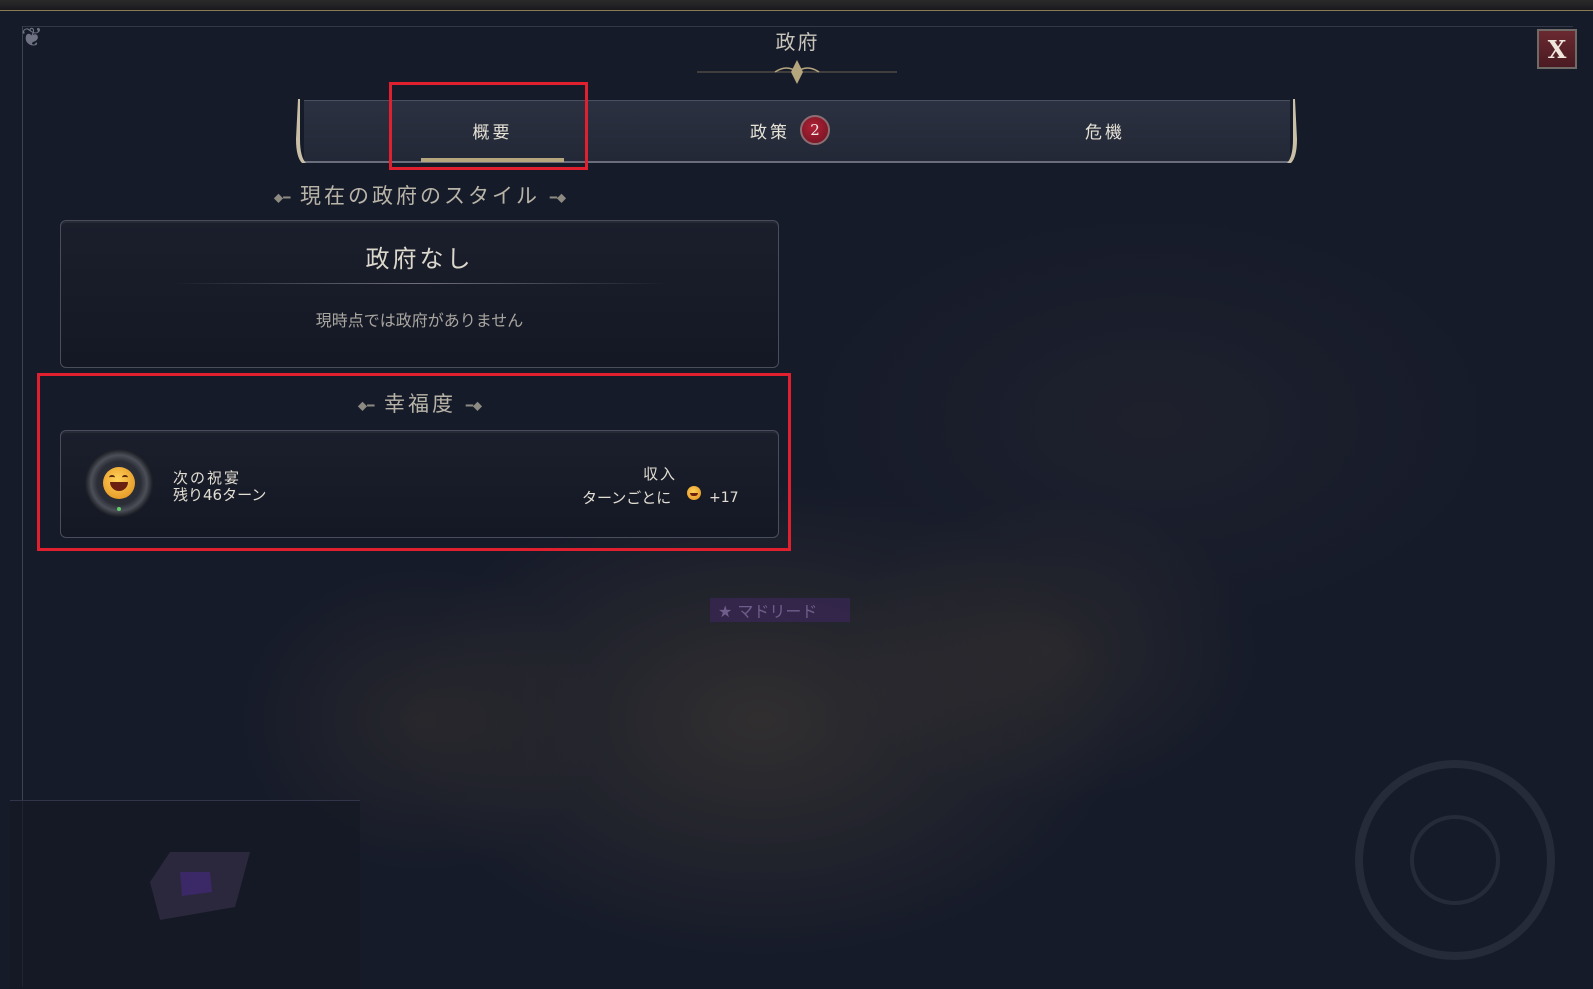 This screenshot has height=989, width=1593. Describe the element at coordinates (796, 5) in the screenshot. I see `top-status-bar` at that location.